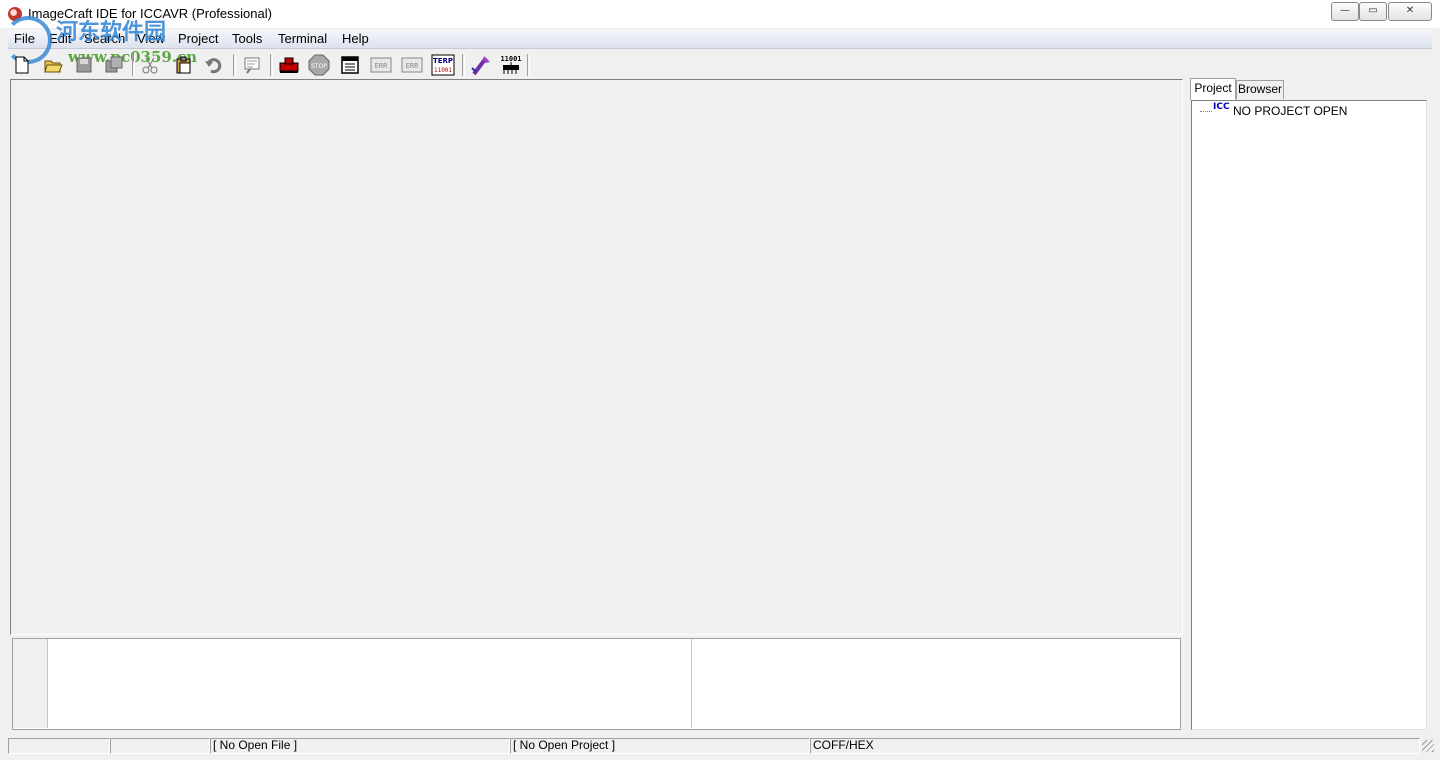 The width and height of the screenshot is (1440, 760). Describe the element at coordinates (1428, 746) in the screenshot. I see `resize-grip` at that location.